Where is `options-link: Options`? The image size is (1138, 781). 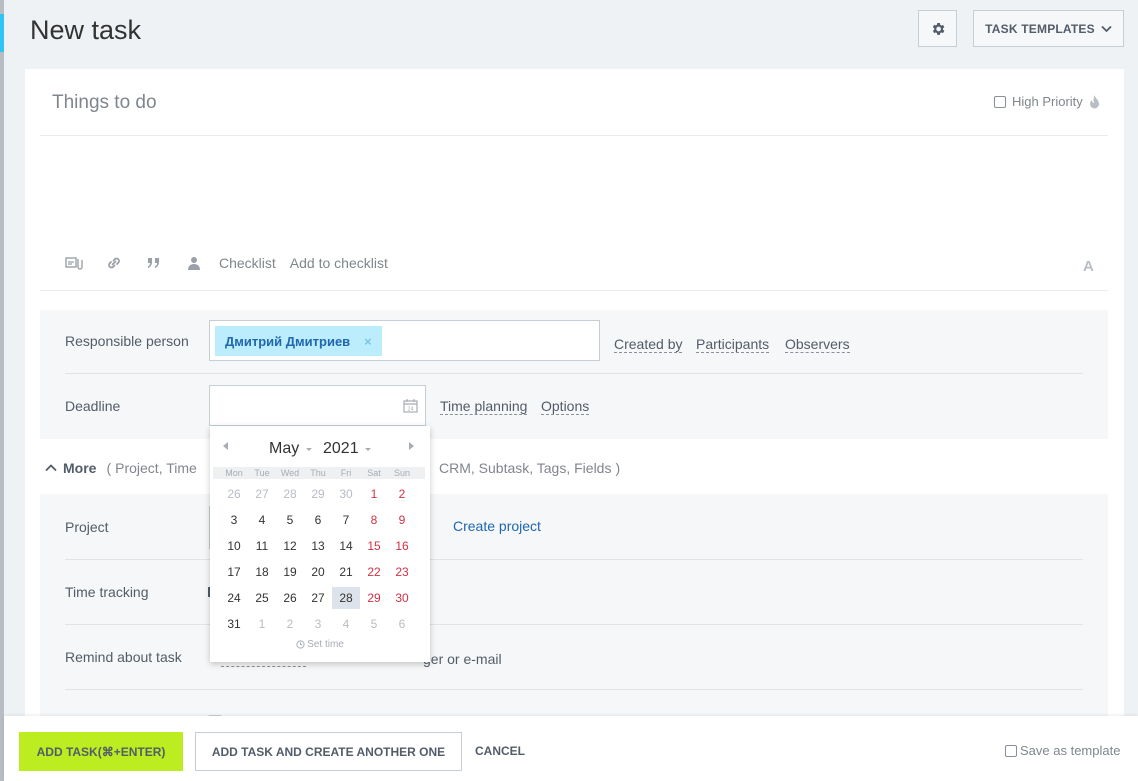
options-link: Options is located at coordinates (565, 406).